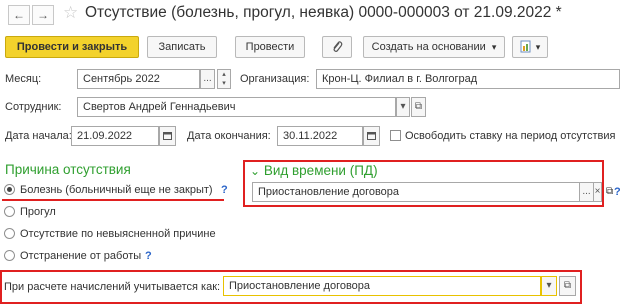 The width and height of the screenshot is (620, 305). What do you see at coordinates (23, 79) in the screenshot?
I see `month-label: Месяц:` at bounding box center [23, 79].